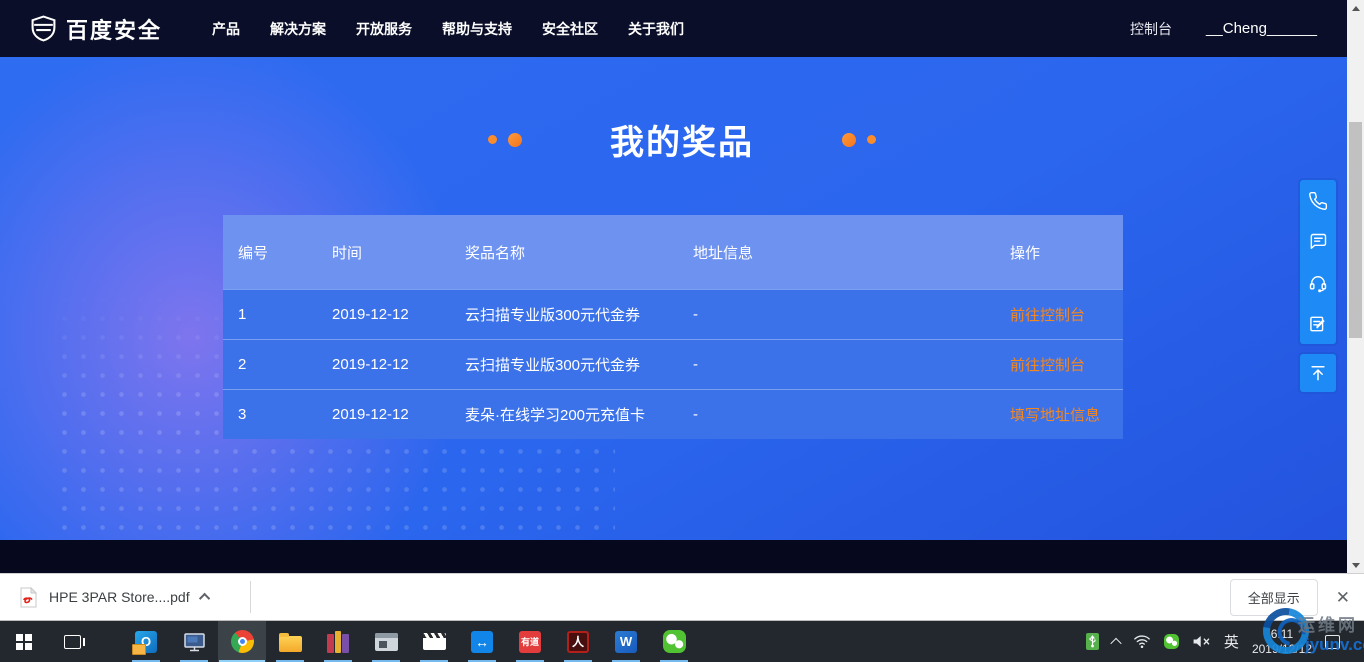 Image resolution: width=1364 pixels, height=662 pixels. Describe the element at coordinates (204, 598) in the screenshot. I see `file-menu-chevron-icon` at that location.